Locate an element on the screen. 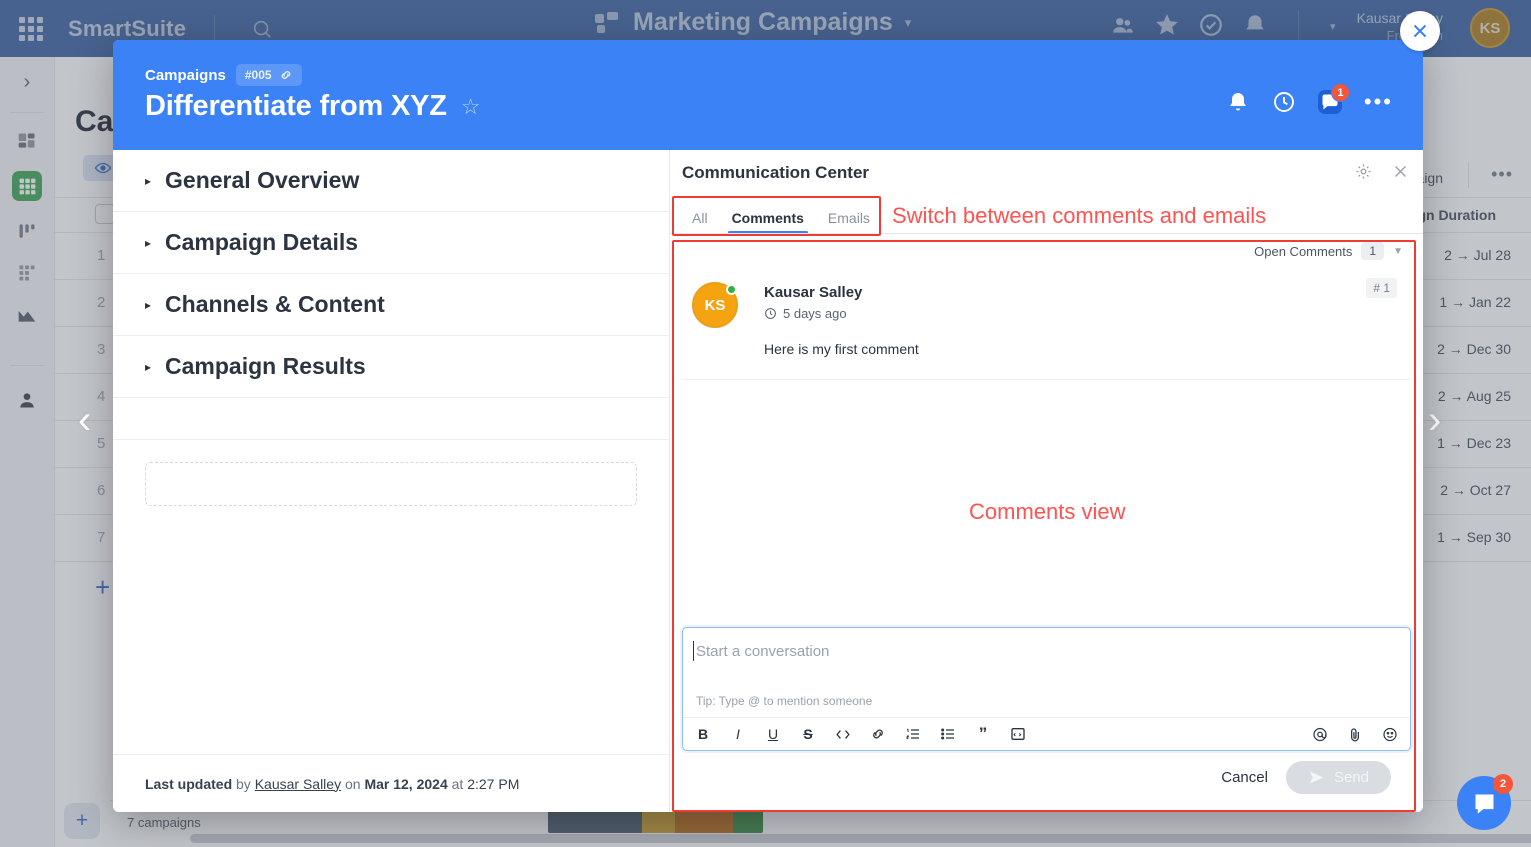 The width and height of the screenshot is (1531, 847). section-campaign-details: ▸ Campaign Details is located at coordinates (391, 243).